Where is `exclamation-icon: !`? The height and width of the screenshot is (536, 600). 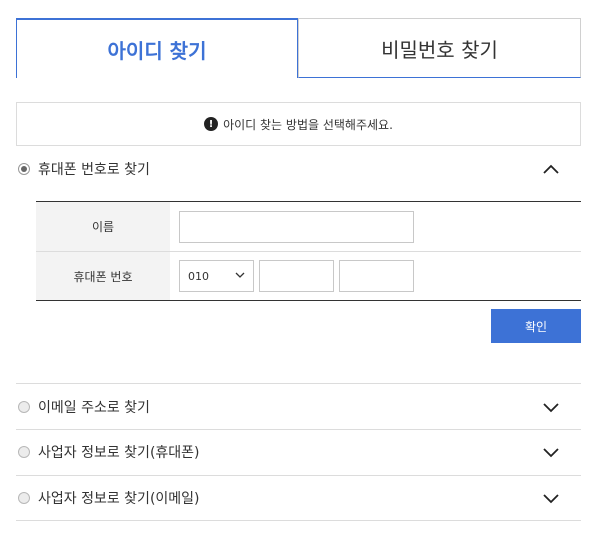
exclamation-icon: ! is located at coordinates (211, 124).